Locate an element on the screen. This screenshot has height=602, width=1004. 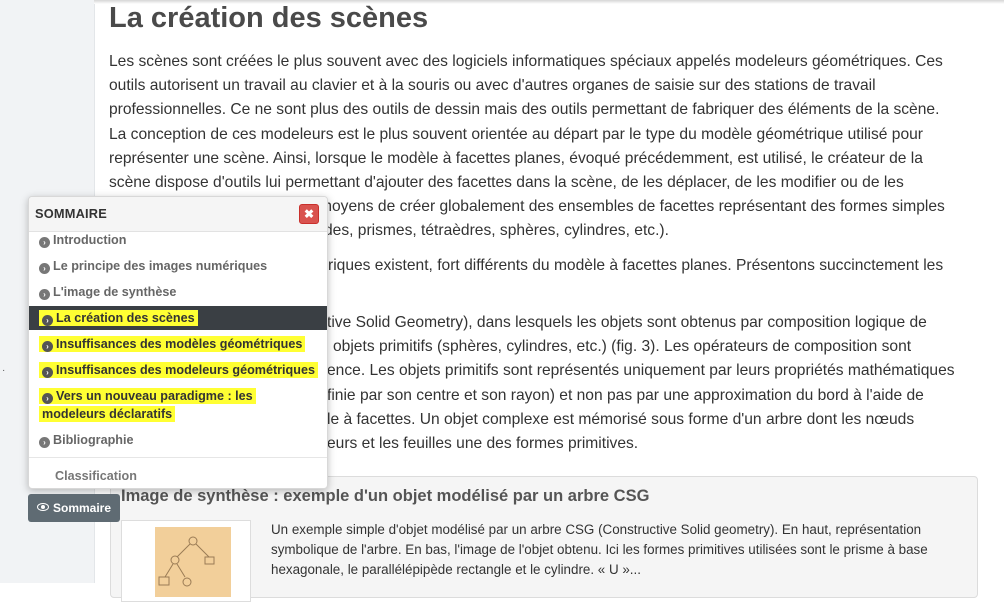
sommaire-button-label: Sommaire is located at coordinates (82, 508).